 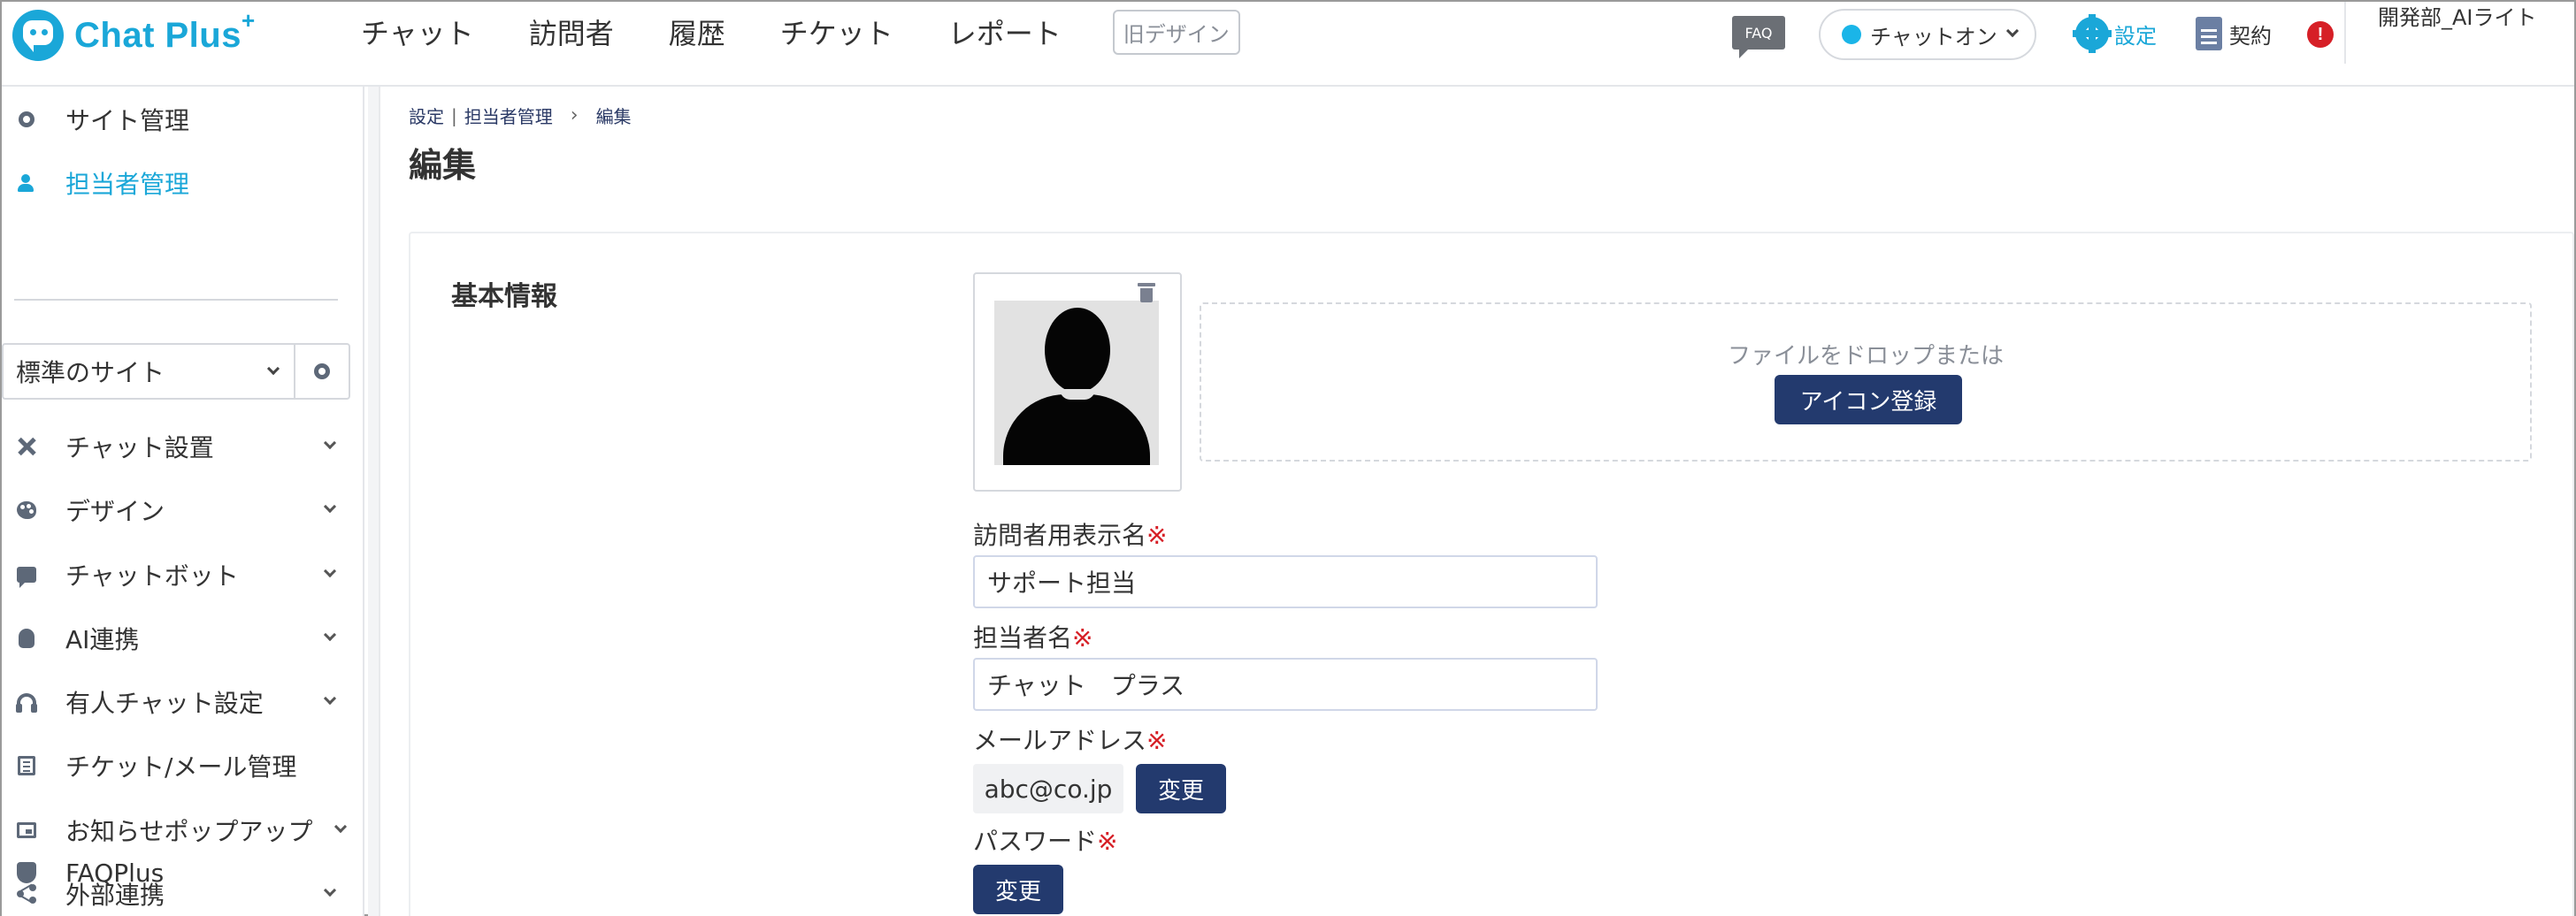 I want to click on display-name-input: サポート担当, so click(x=1285, y=582).